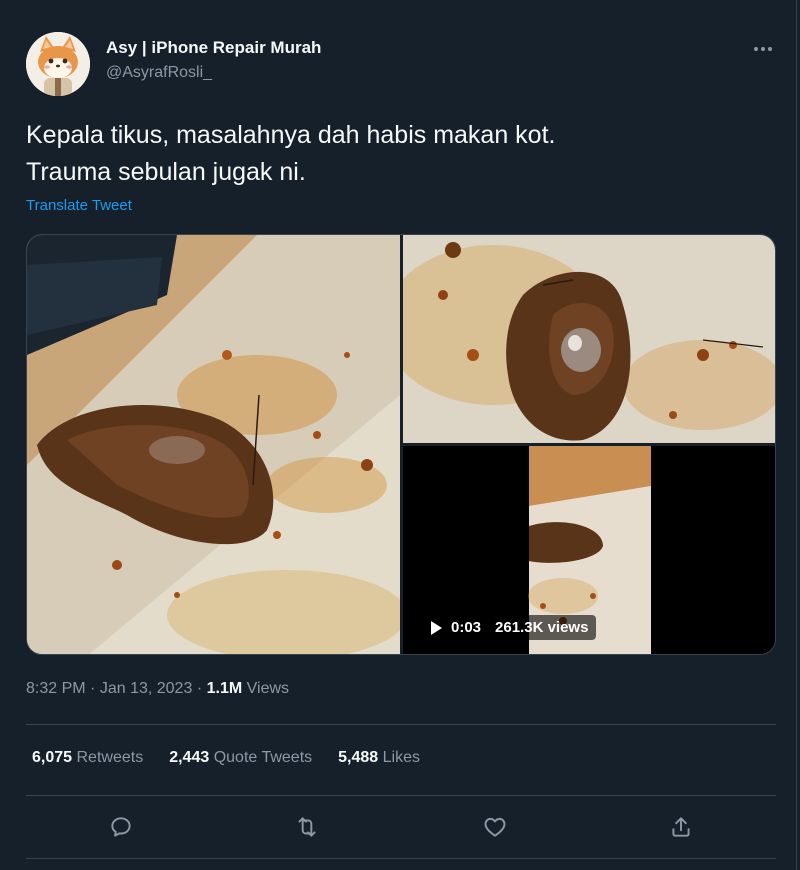 This screenshot has height=870, width=800. Describe the element at coordinates (401, 827) in the screenshot. I see `tweet-actions` at that location.